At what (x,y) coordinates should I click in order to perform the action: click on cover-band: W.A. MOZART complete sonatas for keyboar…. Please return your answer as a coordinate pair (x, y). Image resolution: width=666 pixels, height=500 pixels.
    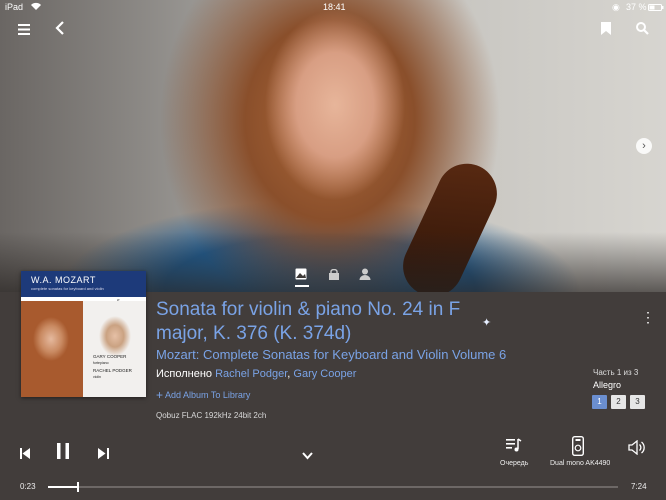
    Looking at the image, I should click on (83, 284).